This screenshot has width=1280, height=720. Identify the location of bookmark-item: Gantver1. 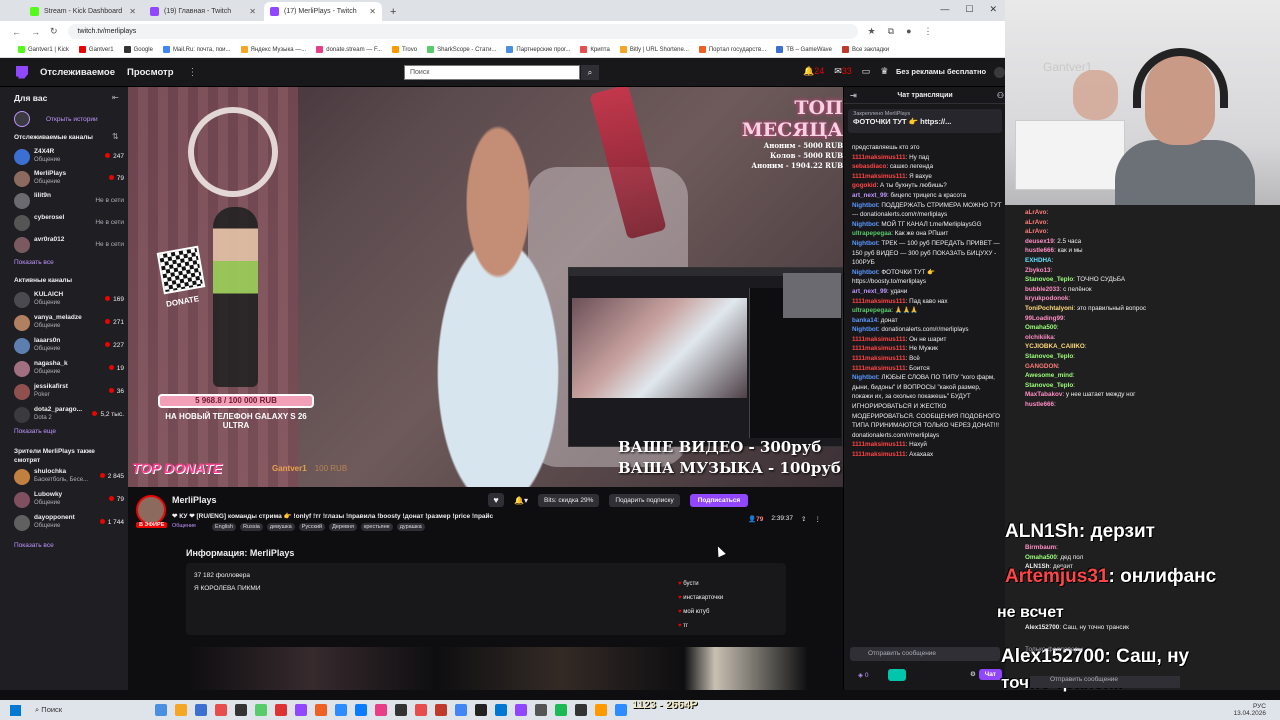
(96, 49).